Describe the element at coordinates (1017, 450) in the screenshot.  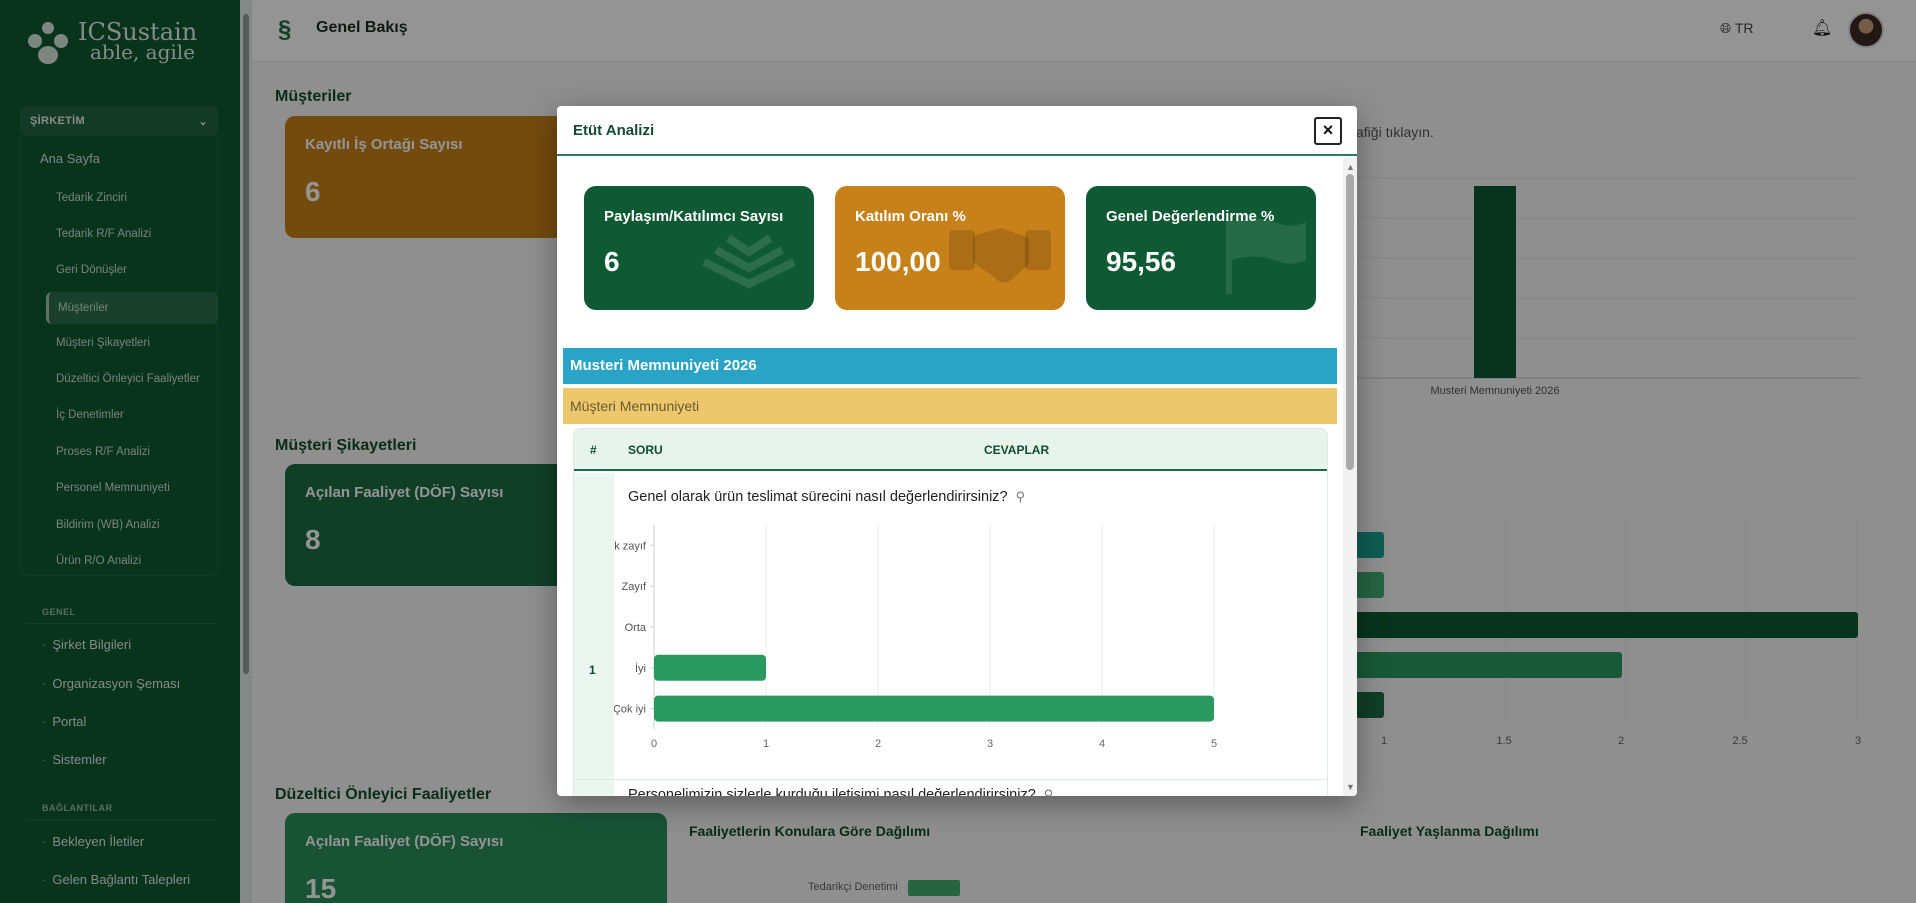
I see `column-header-answers: CEVAPLAR` at that location.